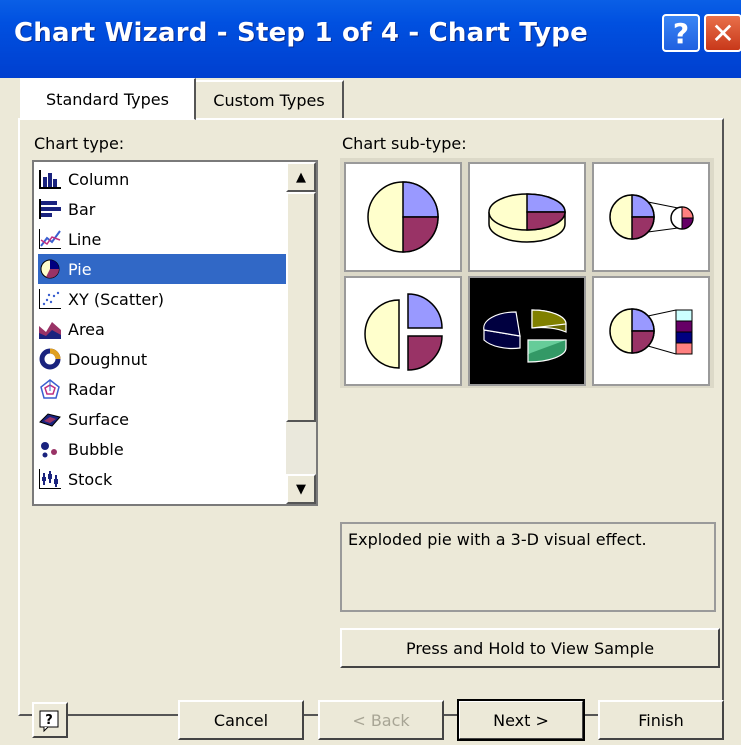 The width and height of the screenshot is (741, 745). I want to click on doughnut-chart-icon, so click(50, 359).